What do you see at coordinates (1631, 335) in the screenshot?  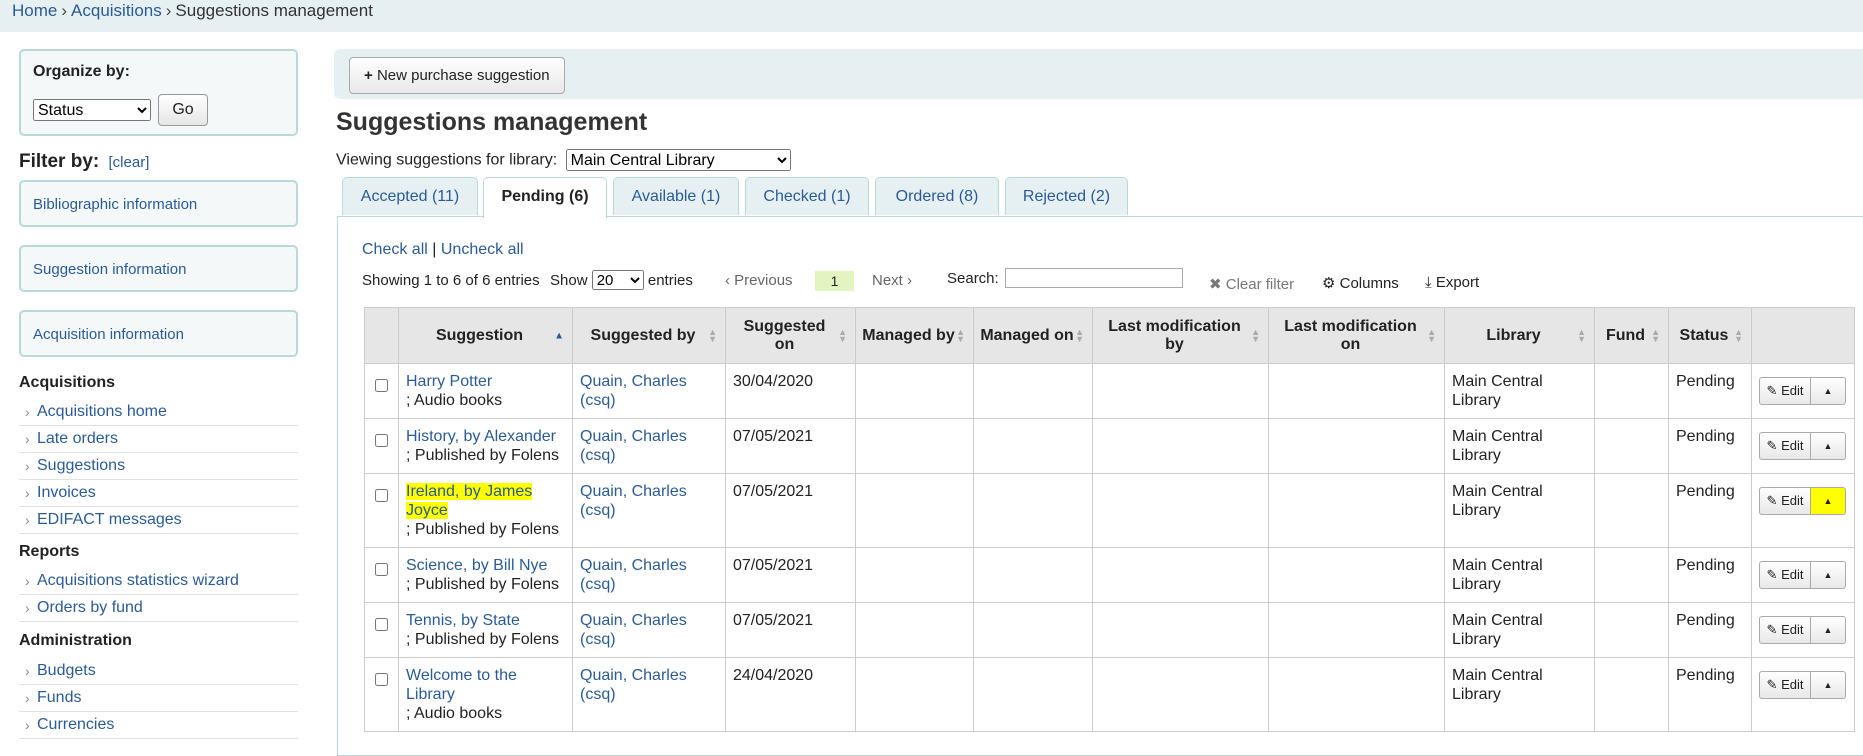 I see `header-fund: Fund ▲ ▼` at bounding box center [1631, 335].